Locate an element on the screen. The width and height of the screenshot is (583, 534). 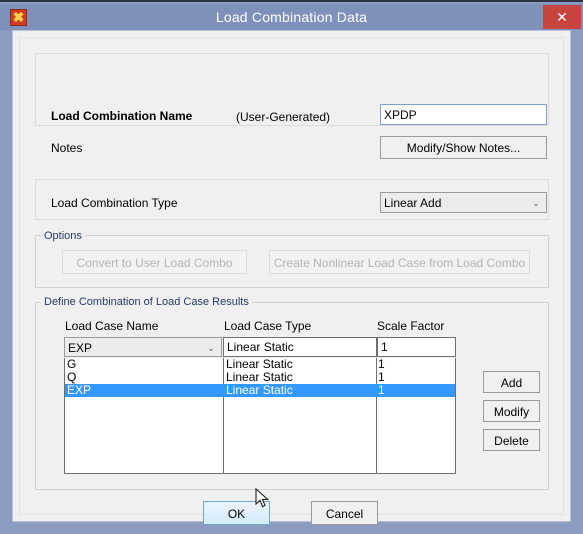
options-group-title: Options is located at coordinates (63, 236).